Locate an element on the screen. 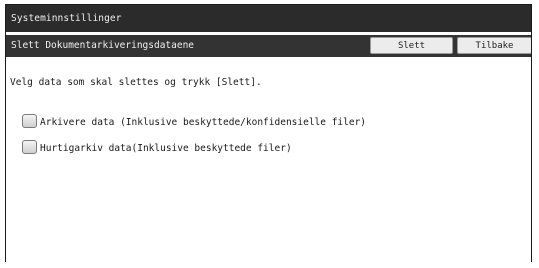 This screenshot has width=539, height=268. page-title: Slett Dokumentarkiveringsdataene is located at coordinates (103, 45).